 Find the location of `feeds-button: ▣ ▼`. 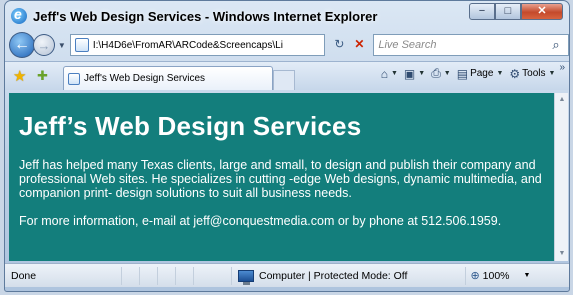

feeds-button: ▣ ▼ is located at coordinates (414, 74).